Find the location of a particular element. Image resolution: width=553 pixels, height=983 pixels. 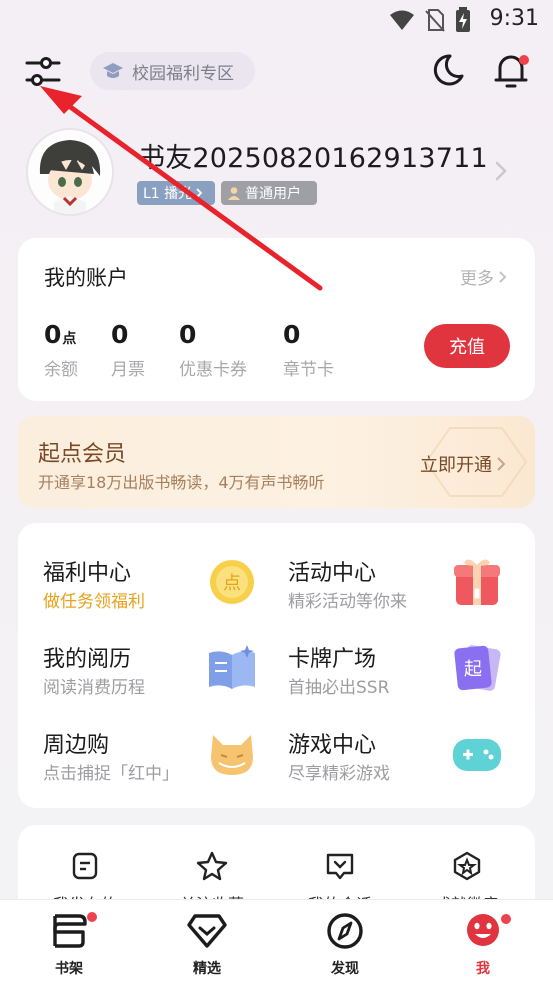

user-icon is located at coordinates (234, 193).